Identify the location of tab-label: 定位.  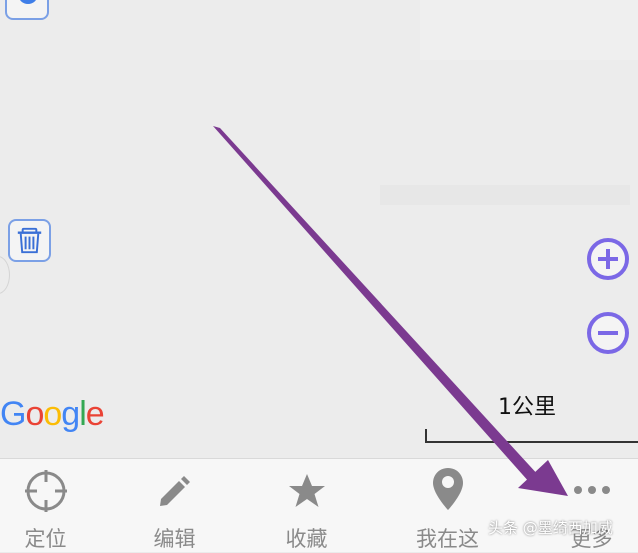
(45, 539).